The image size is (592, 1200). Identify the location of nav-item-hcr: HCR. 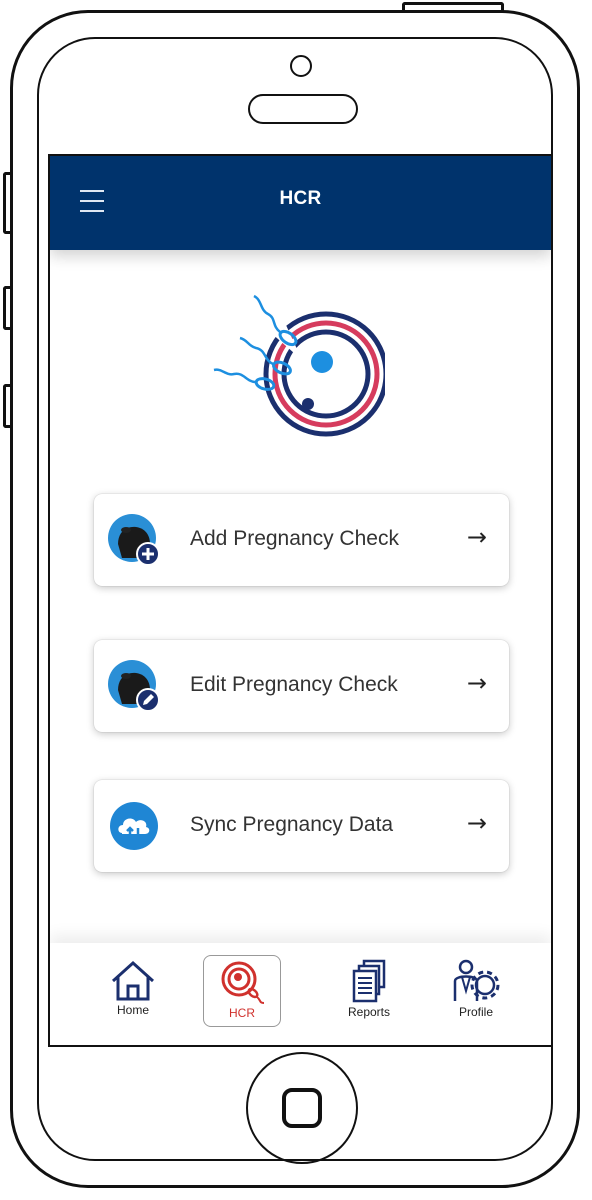
(242, 991).